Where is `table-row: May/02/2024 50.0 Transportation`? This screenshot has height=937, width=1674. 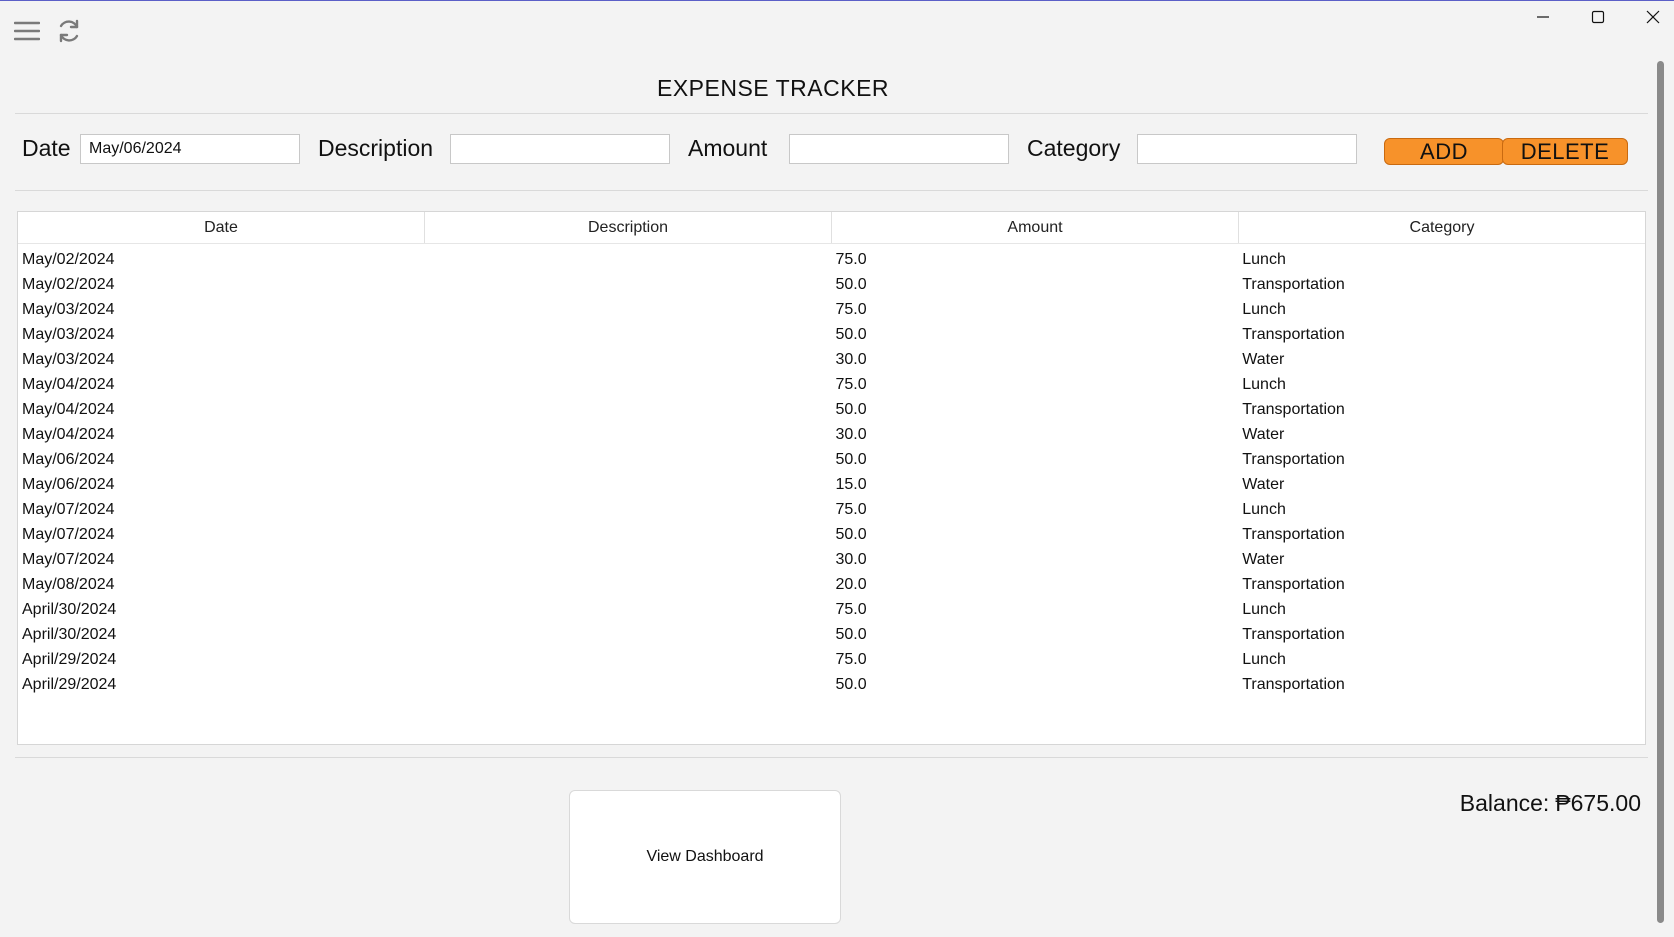
table-row: May/02/2024 50.0 Transportation is located at coordinates (831, 284).